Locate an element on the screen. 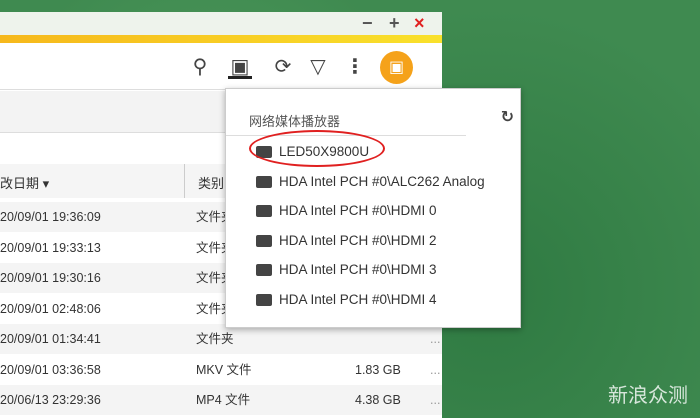  media-player-item: HDA Intel PCH #0\HDMI 2 is located at coordinates (346, 241).